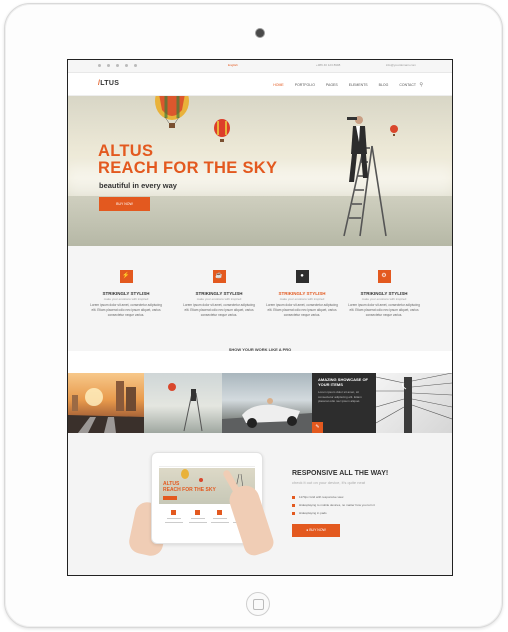 The width and height of the screenshot is (508, 632). Describe the element at coordinates (106, 407) in the screenshot. I see `city-sunset-image` at that location.